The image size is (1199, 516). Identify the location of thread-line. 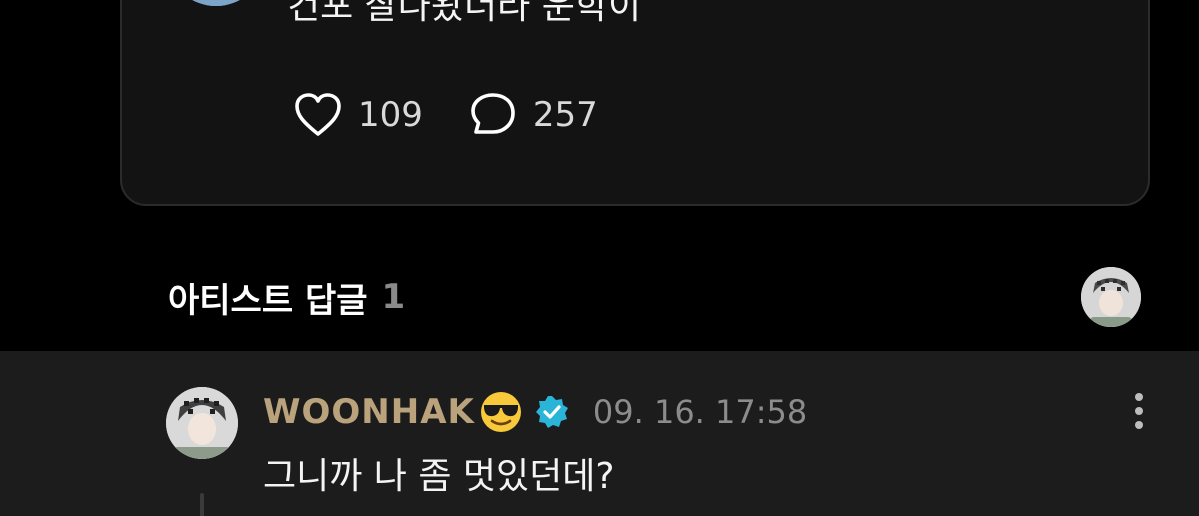
(202, 504).